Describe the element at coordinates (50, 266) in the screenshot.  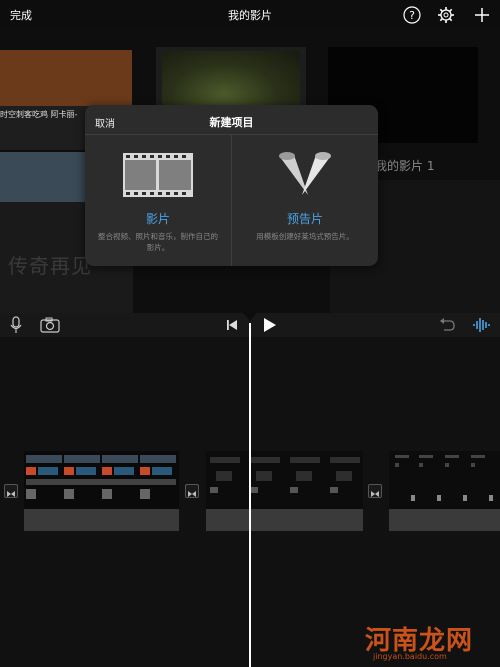
I see `project-title: 传奇再见` at that location.